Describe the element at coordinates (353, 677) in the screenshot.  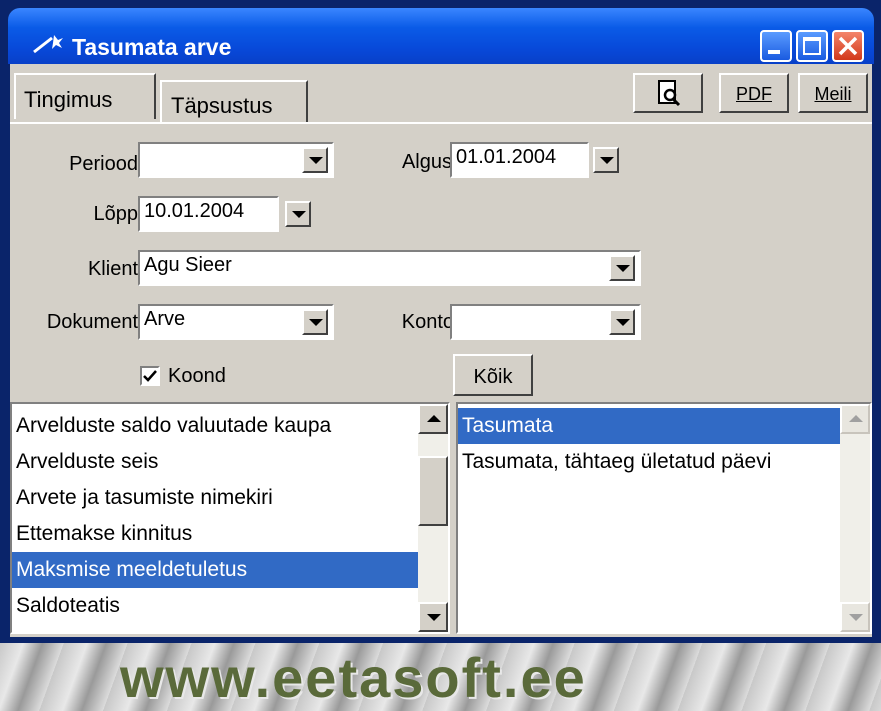
I see `banner-text: www.eetasoft.ee` at that location.